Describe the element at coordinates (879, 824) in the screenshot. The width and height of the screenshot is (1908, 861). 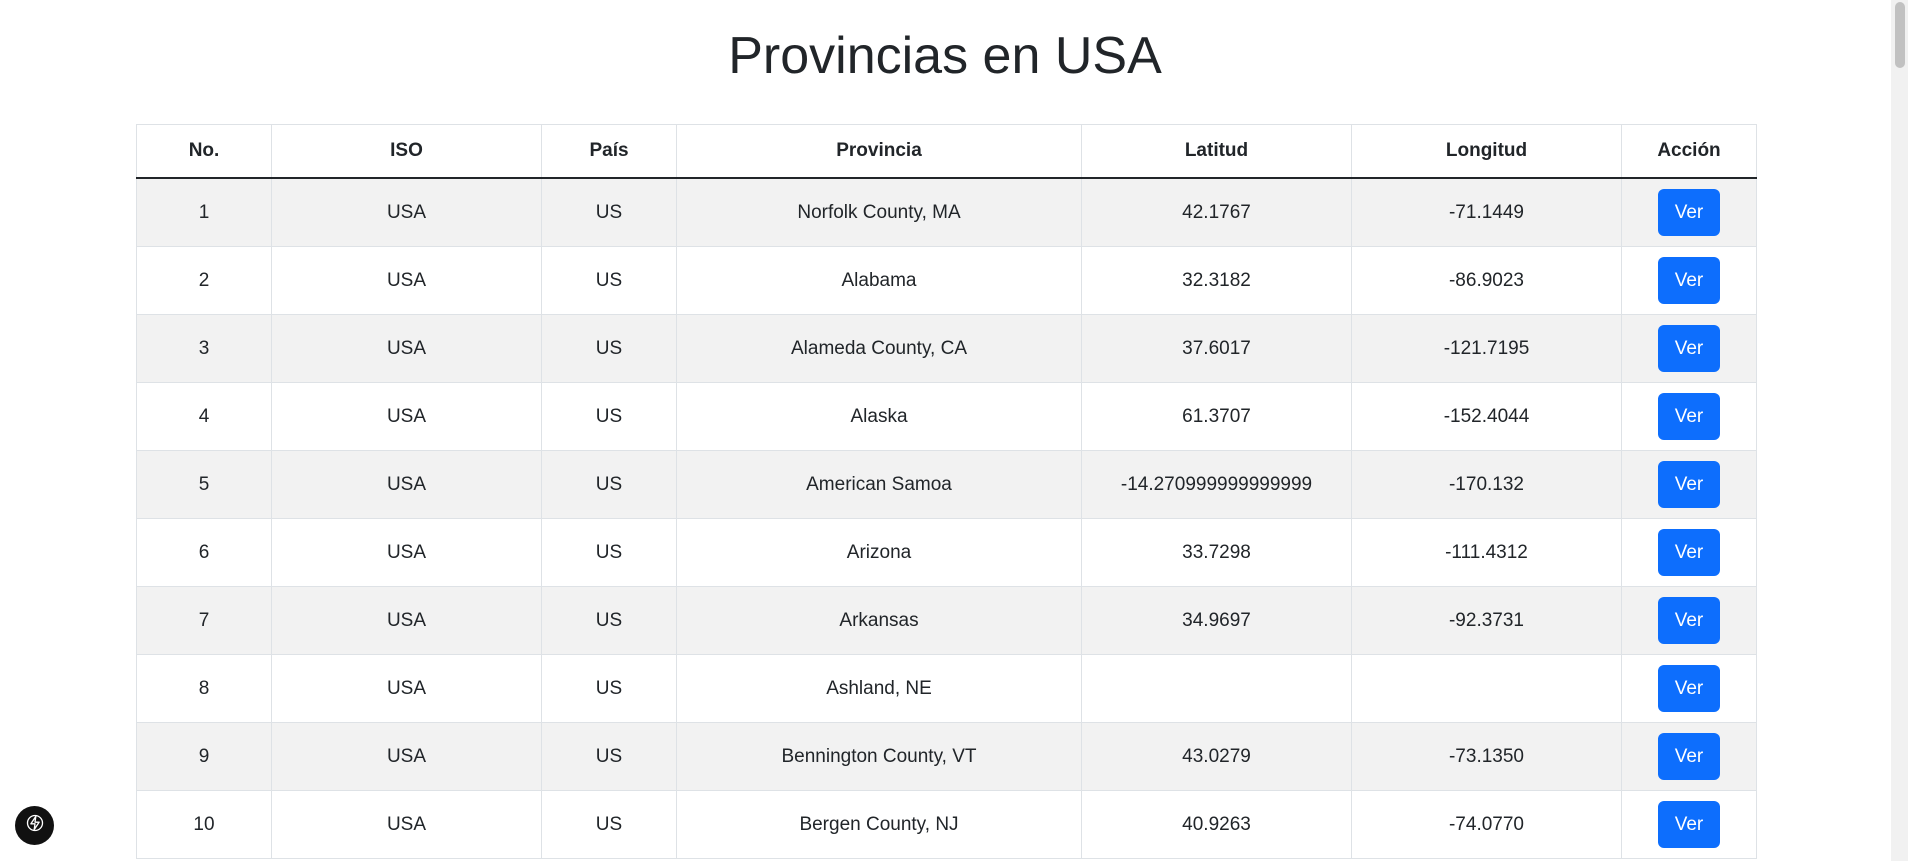
I see `cell-provincia: Bergen County, NJ` at that location.